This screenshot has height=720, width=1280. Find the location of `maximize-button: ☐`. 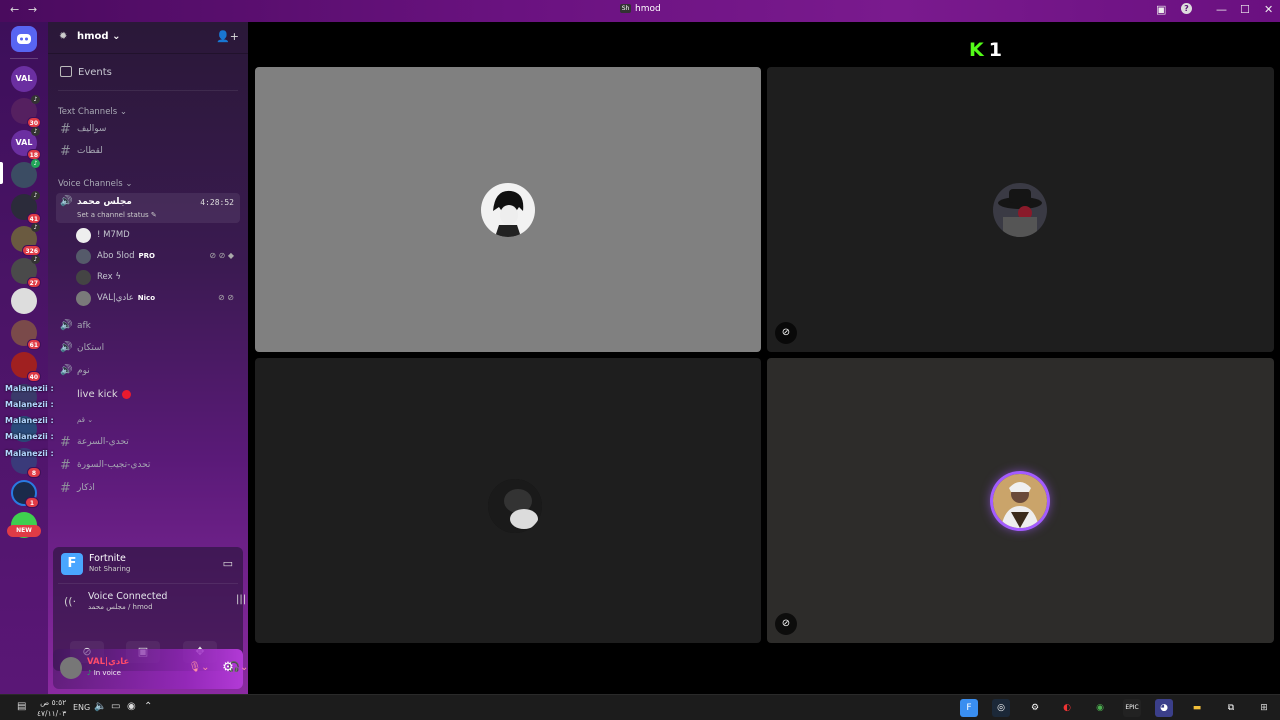

maximize-button: ☐ is located at coordinates (1245, 9).